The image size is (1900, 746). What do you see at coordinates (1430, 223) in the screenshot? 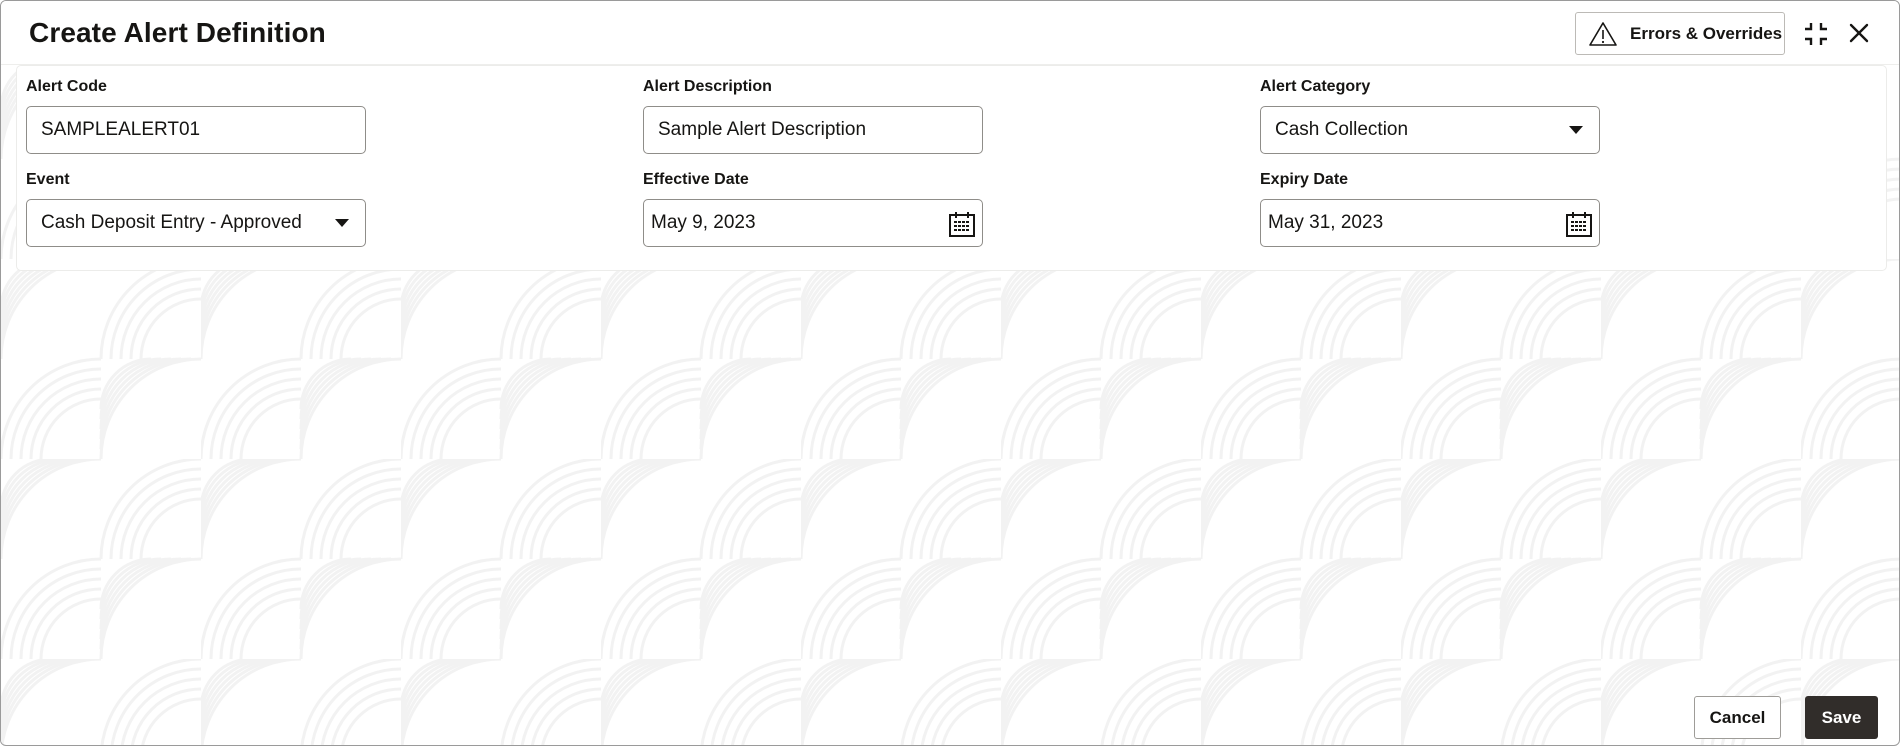
I see `expiry-date-input: May 31, 2023` at bounding box center [1430, 223].